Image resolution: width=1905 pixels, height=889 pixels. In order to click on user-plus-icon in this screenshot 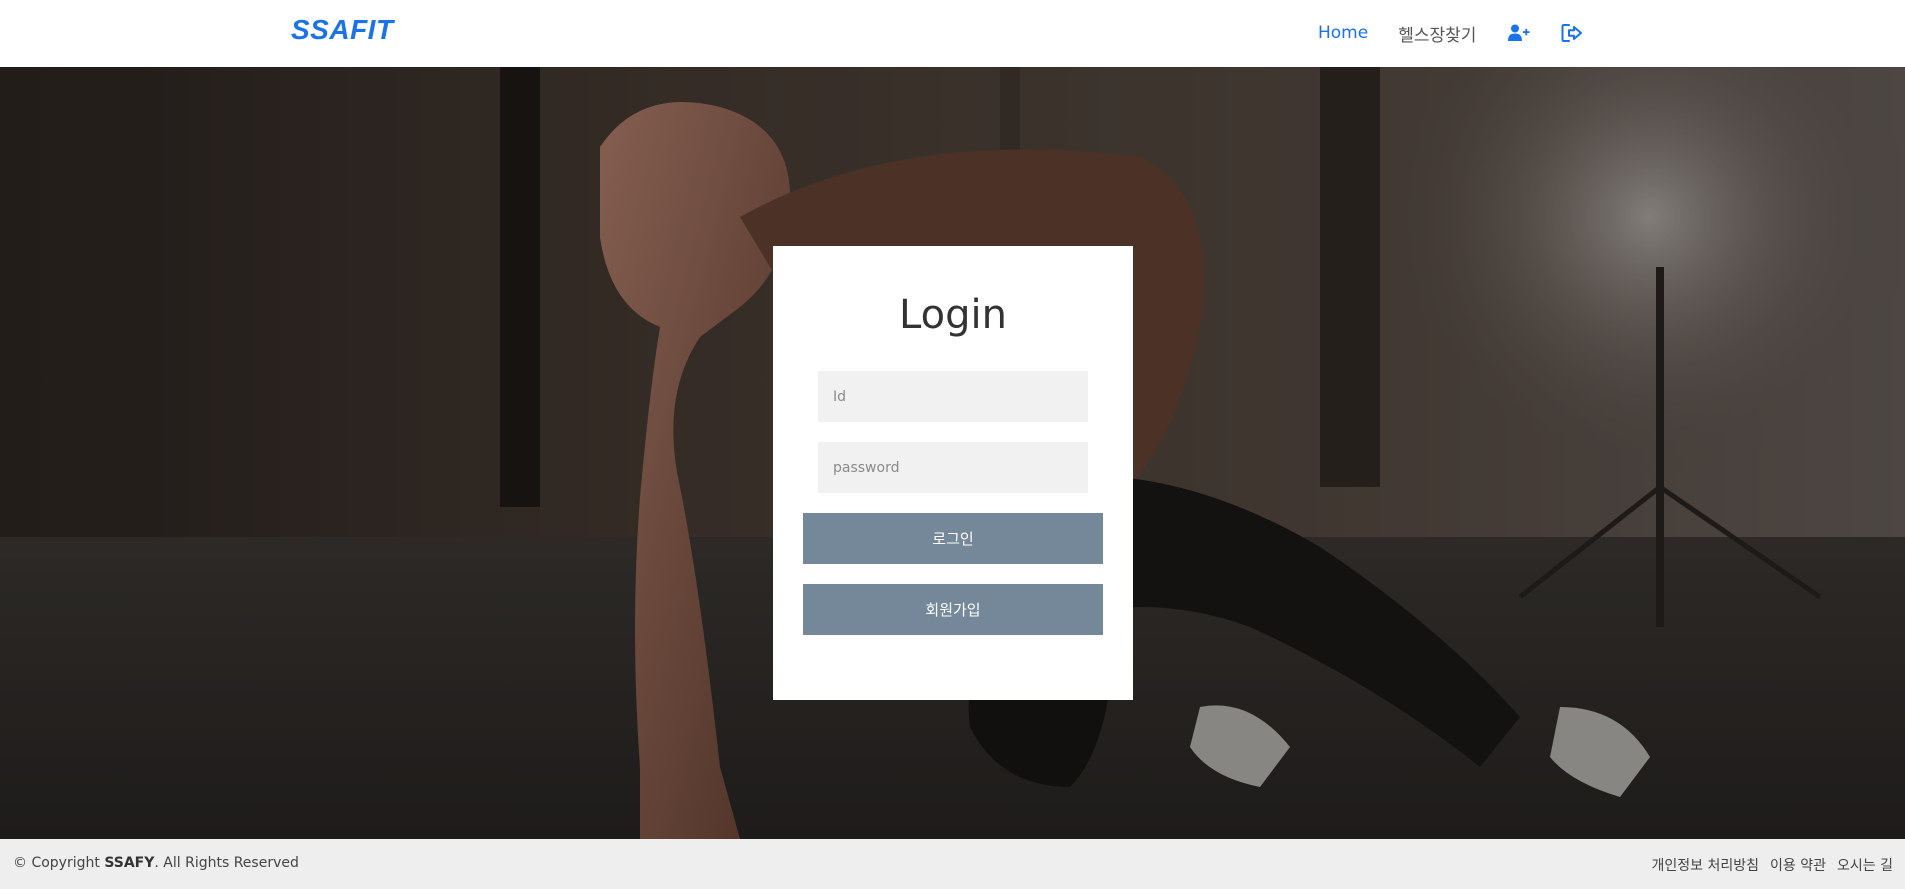, I will do `click(1519, 33)`.